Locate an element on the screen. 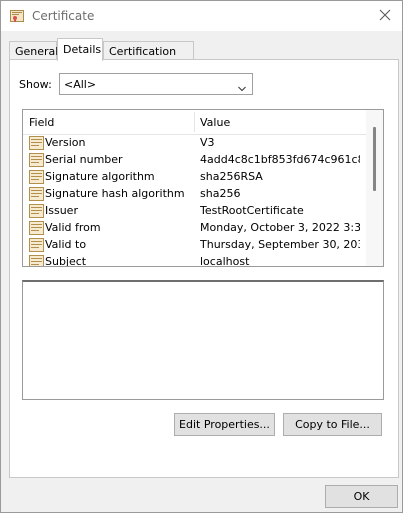 This screenshot has height=515, width=405. field-name: Version is located at coordinates (65, 142).